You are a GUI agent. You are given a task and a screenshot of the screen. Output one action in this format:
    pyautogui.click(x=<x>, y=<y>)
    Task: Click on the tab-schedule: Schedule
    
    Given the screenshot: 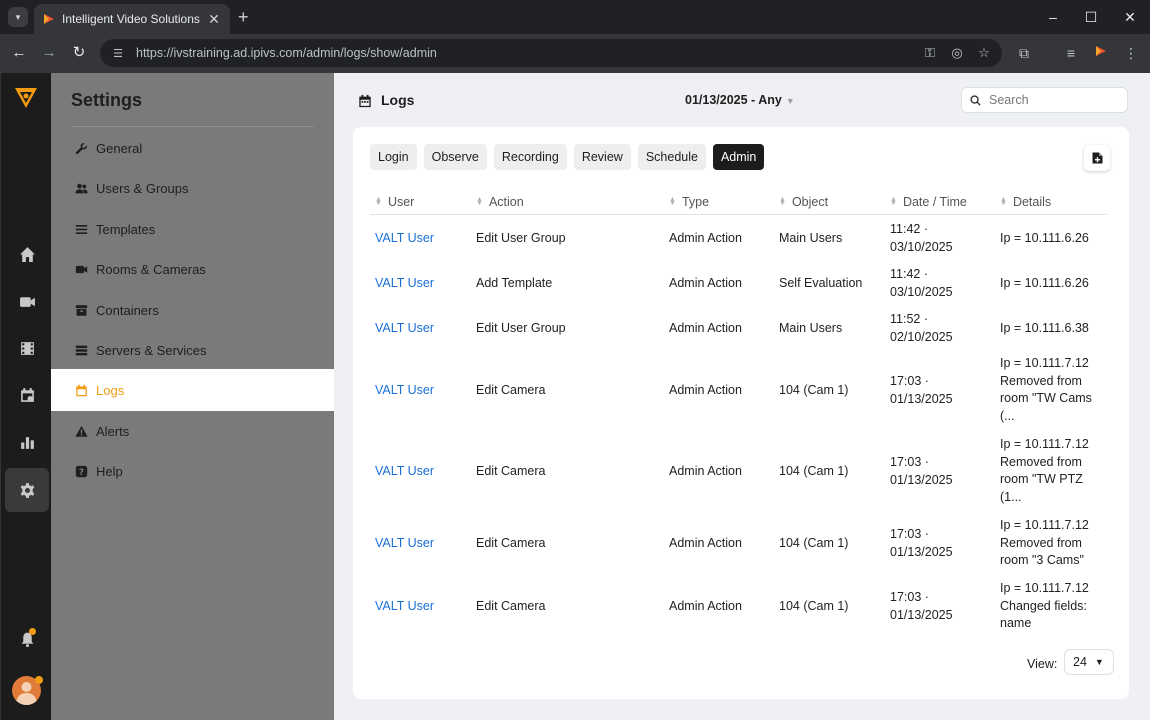 What is the action you would take?
    pyautogui.click(x=671, y=157)
    